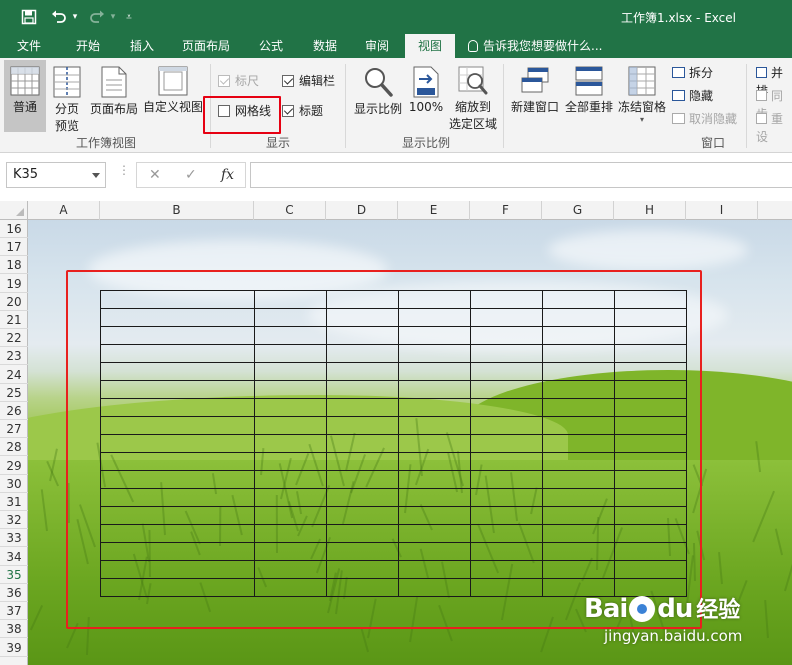 The height and width of the screenshot is (665, 792). I want to click on row-header-16: 16, so click(14, 229).